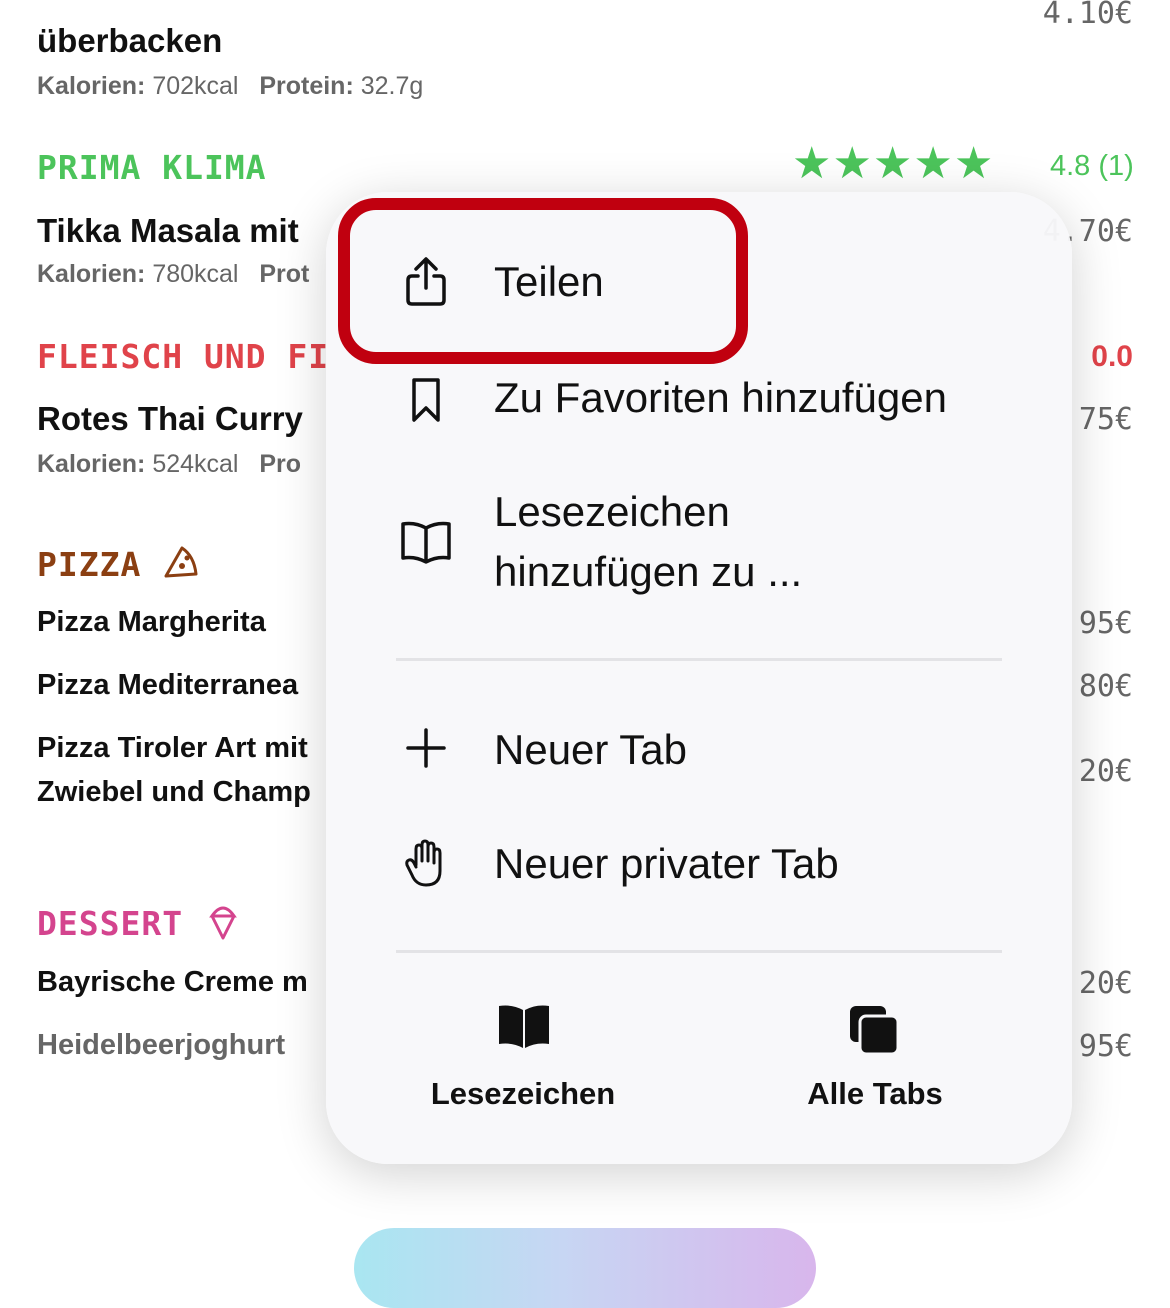  What do you see at coordinates (523, 1094) in the screenshot?
I see `bookmarks-button: Lesezeichen` at bounding box center [523, 1094].